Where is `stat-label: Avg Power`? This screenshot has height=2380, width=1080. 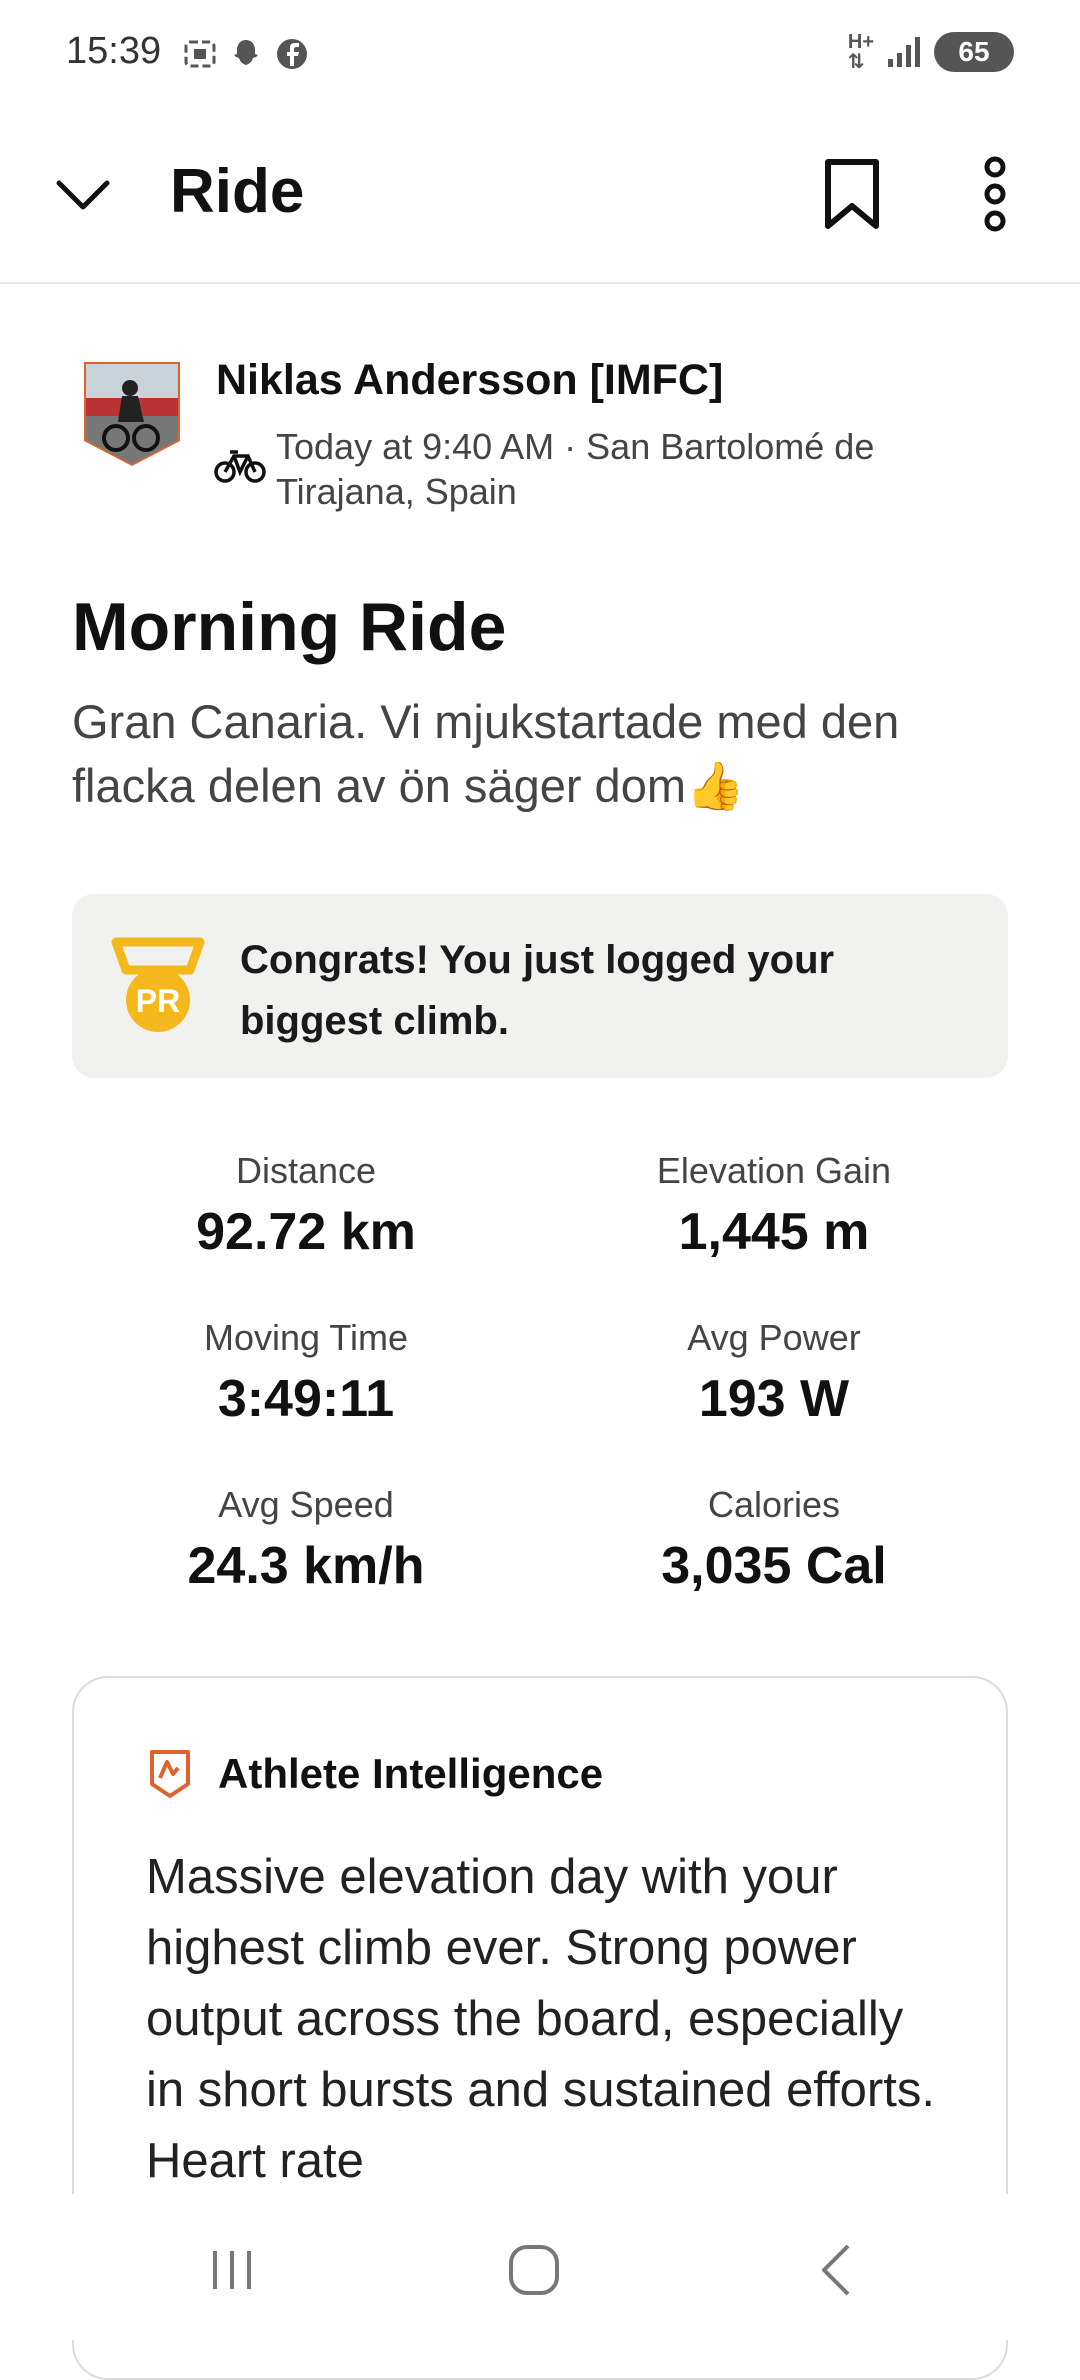 stat-label: Avg Power is located at coordinates (774, 1337).